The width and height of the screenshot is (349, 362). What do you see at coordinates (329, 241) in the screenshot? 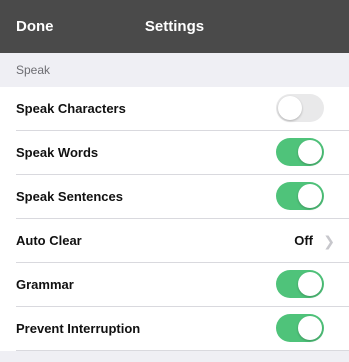
I see `chevron-right-icon: ❯` at bounding box center [329, 241].